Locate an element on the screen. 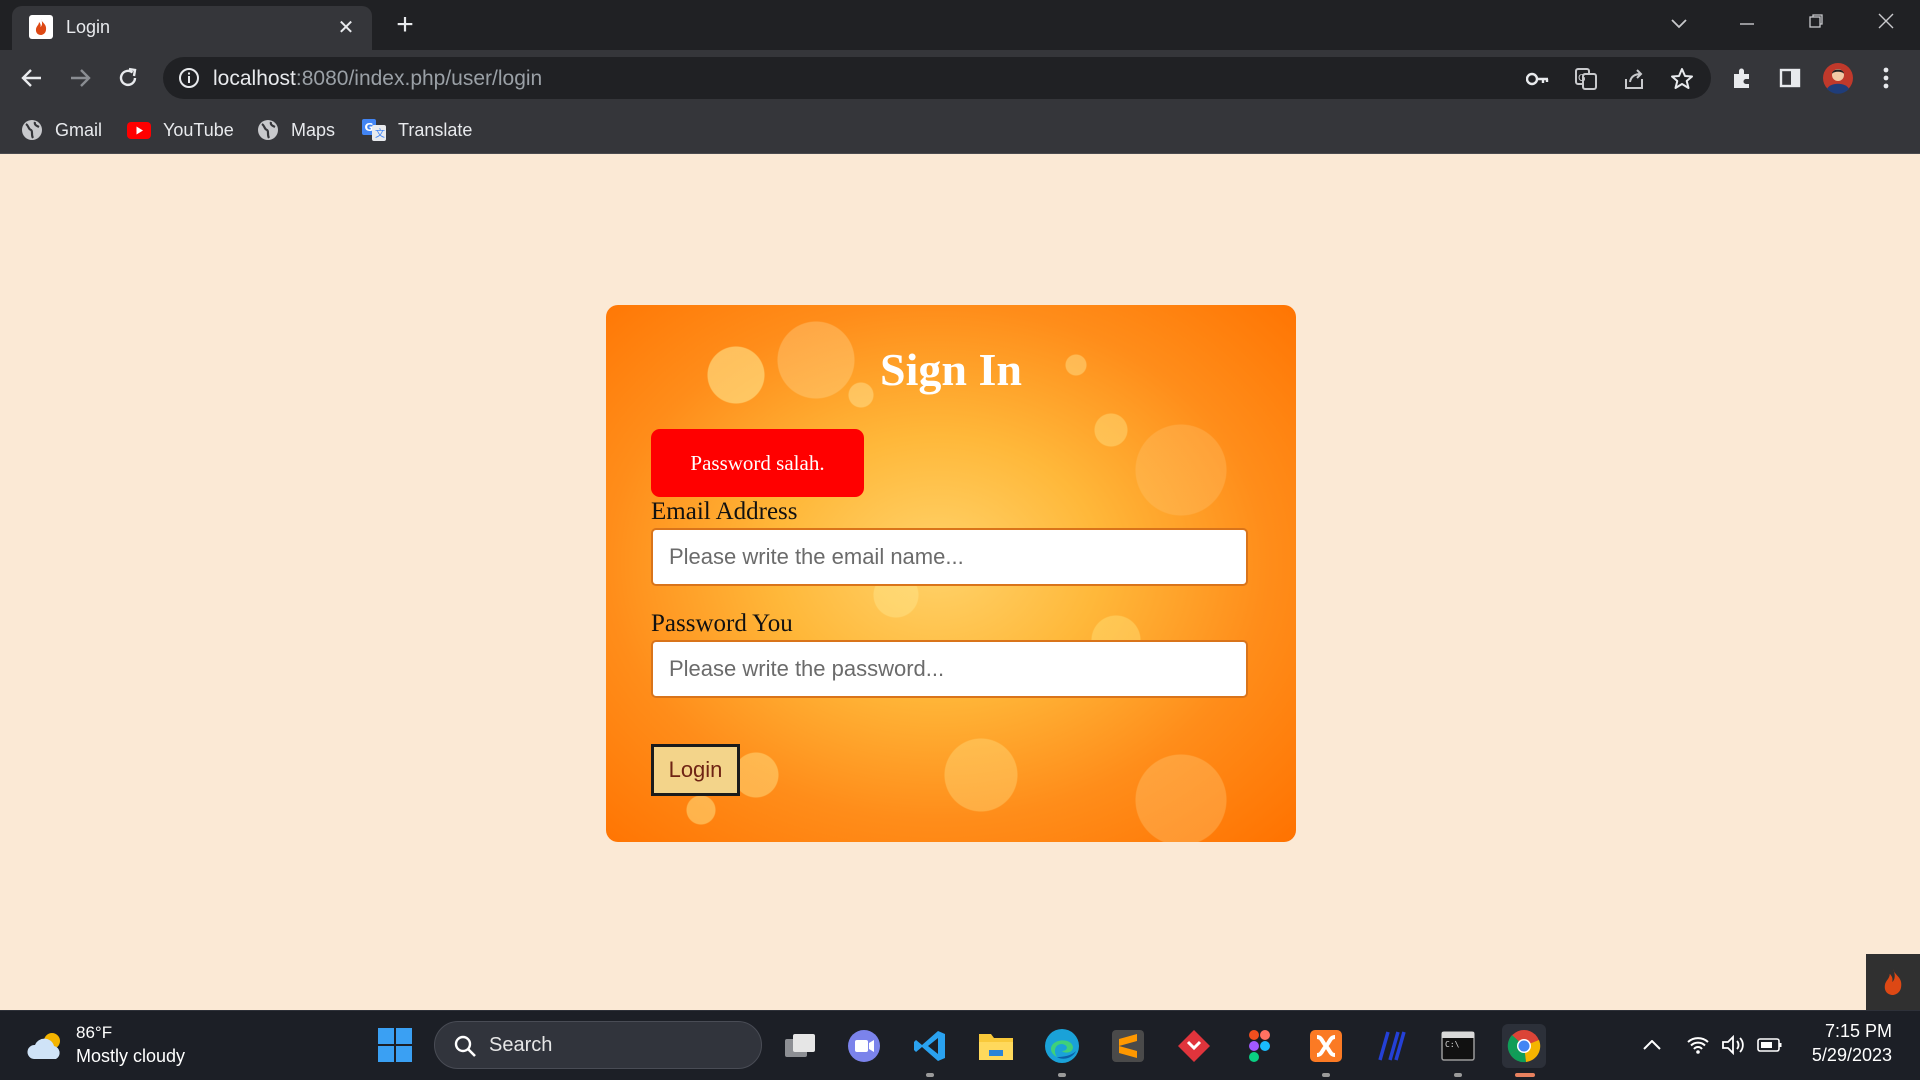 This screenshot has width=1920, height=1080. browser-toolbar: localhost:8080/index.php/user/login G is located at coordinates (960, 78).